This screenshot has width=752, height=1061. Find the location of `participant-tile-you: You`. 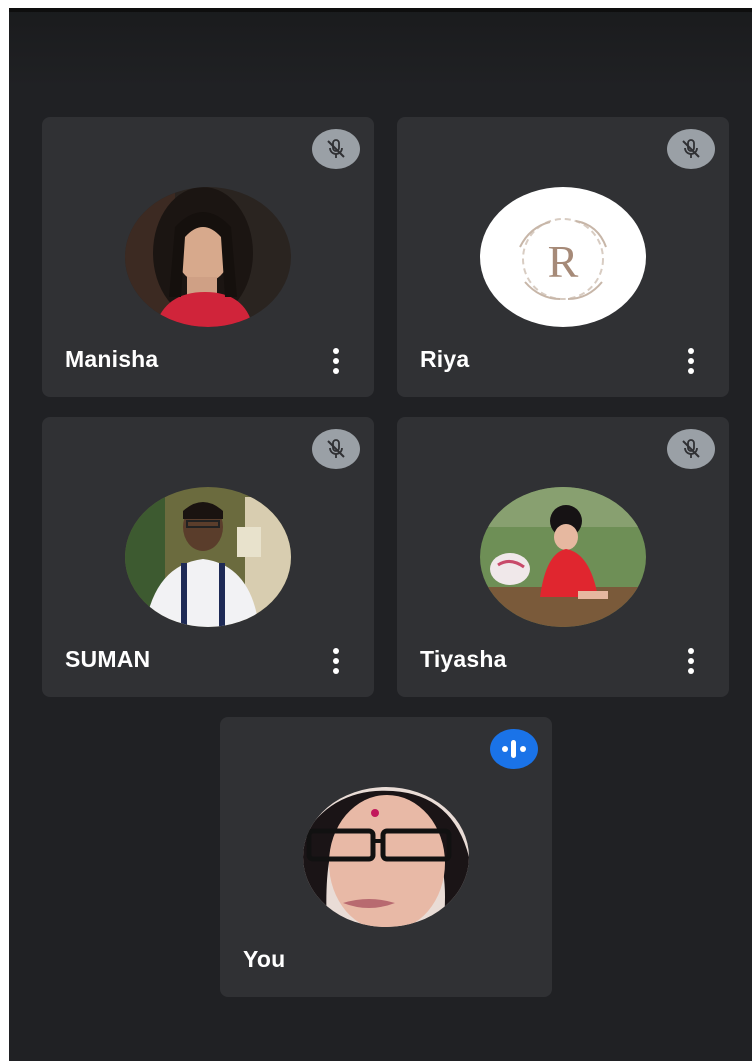

participant-tile-you: You is located at coordinates (386, 857).